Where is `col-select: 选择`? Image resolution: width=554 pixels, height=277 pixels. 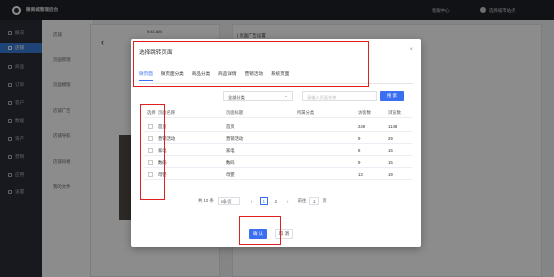
col-select: 选择 is located at coordinates (151, 112).